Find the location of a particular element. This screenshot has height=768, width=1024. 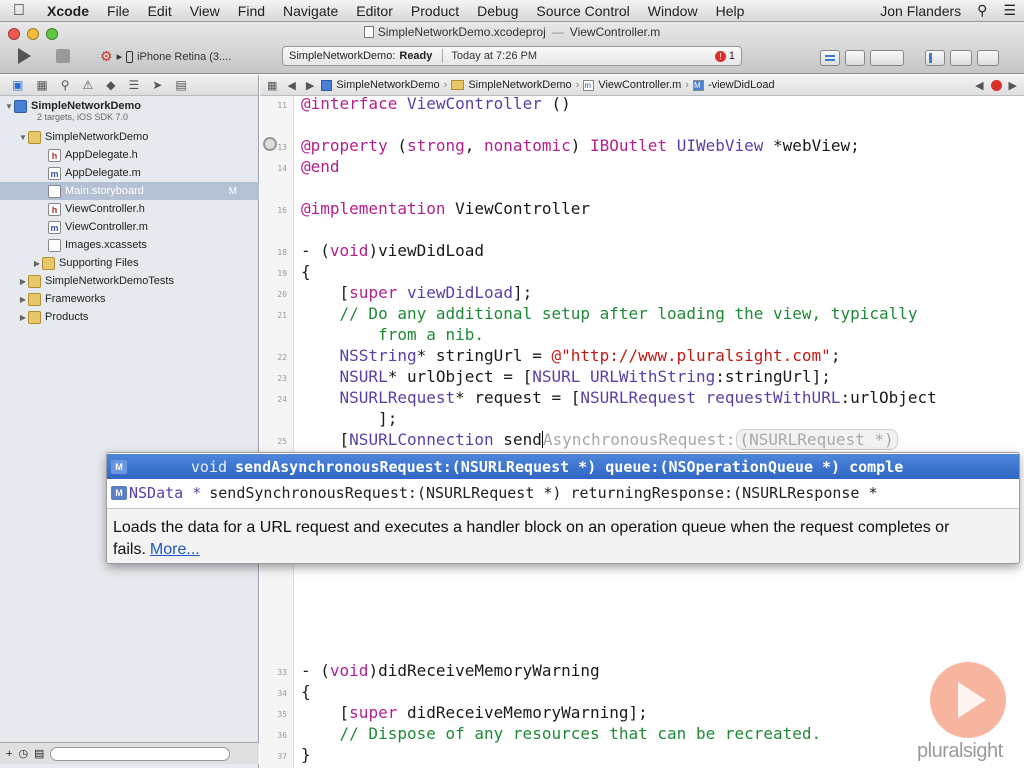

line-number: 16 is located at coordinates (282, 210).